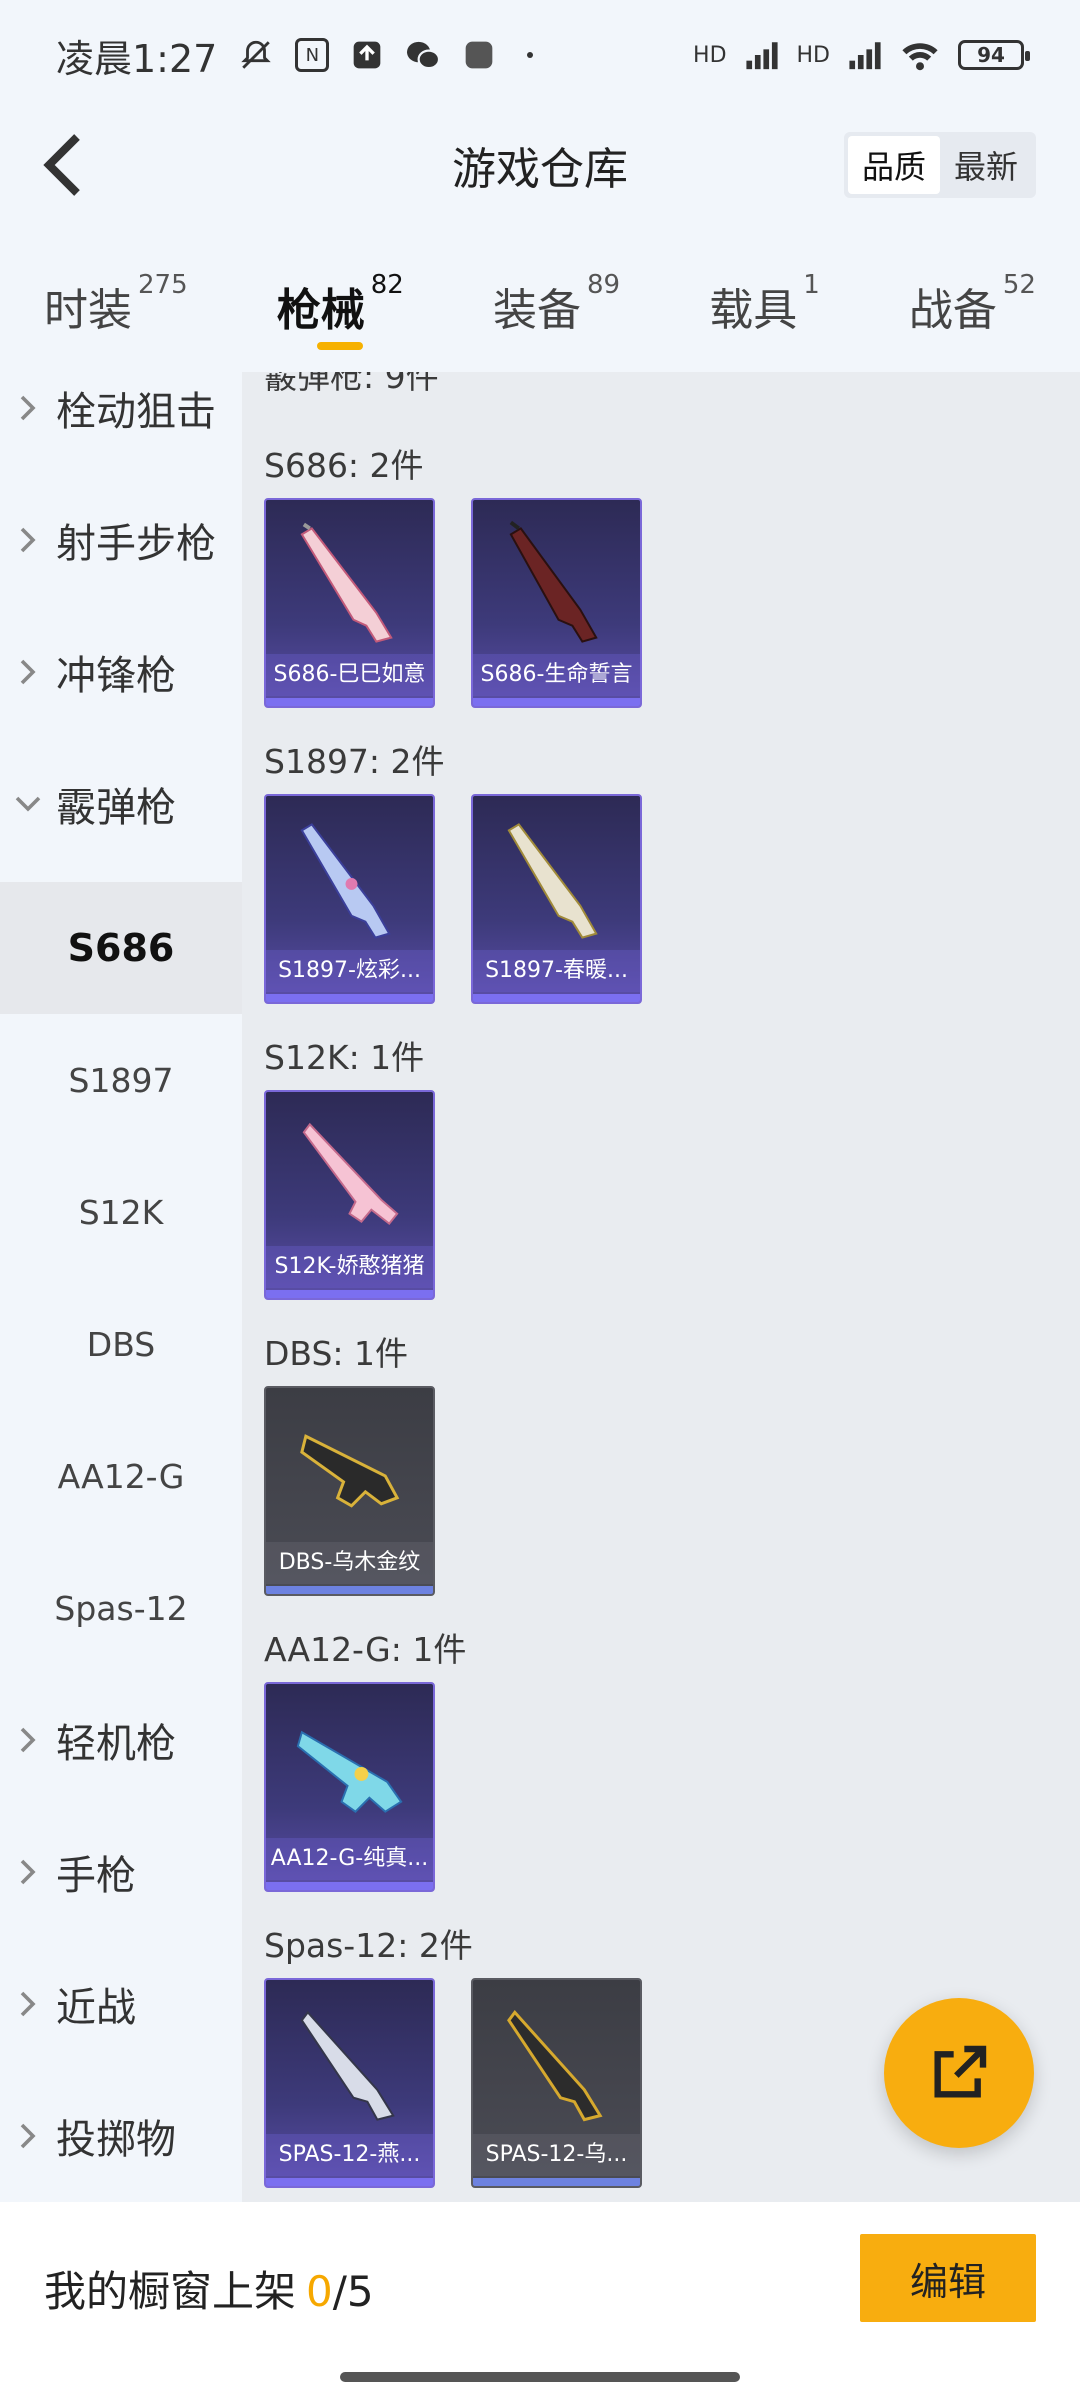  What do you see at coordinates (536, 310) in the screenshot?
I see `tab-label: 装备` at bounding box center [536, 310].